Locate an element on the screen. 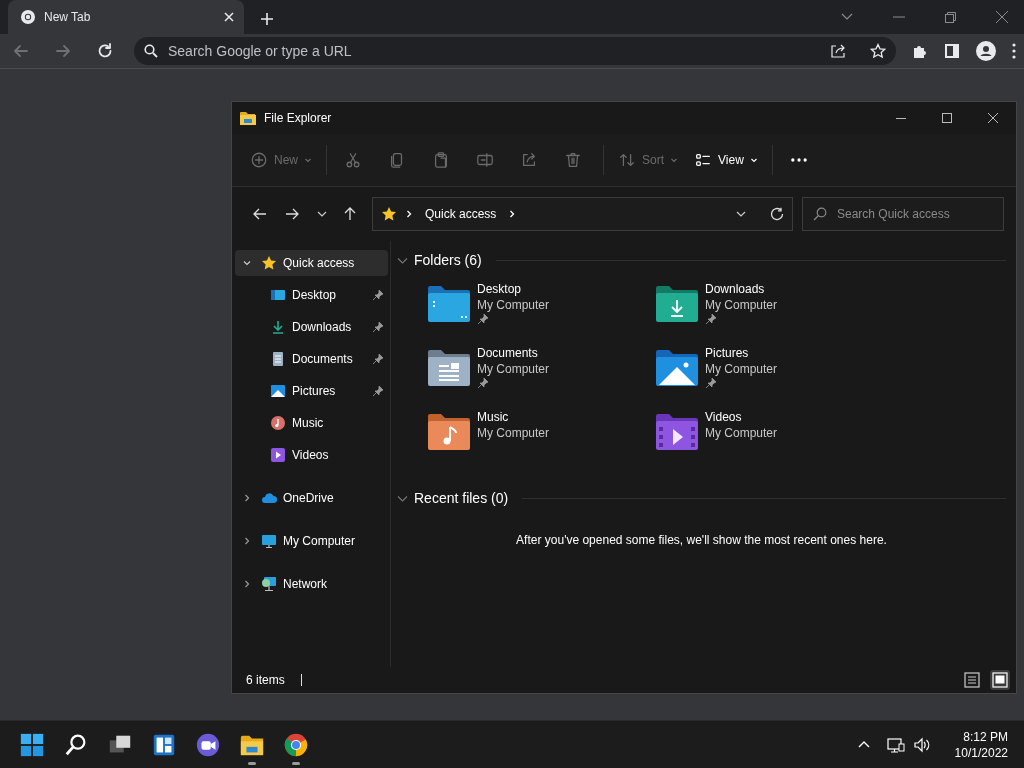 The width and height of the screenshot is (1024, 768). list-icon is located at coordinates (972, 680).